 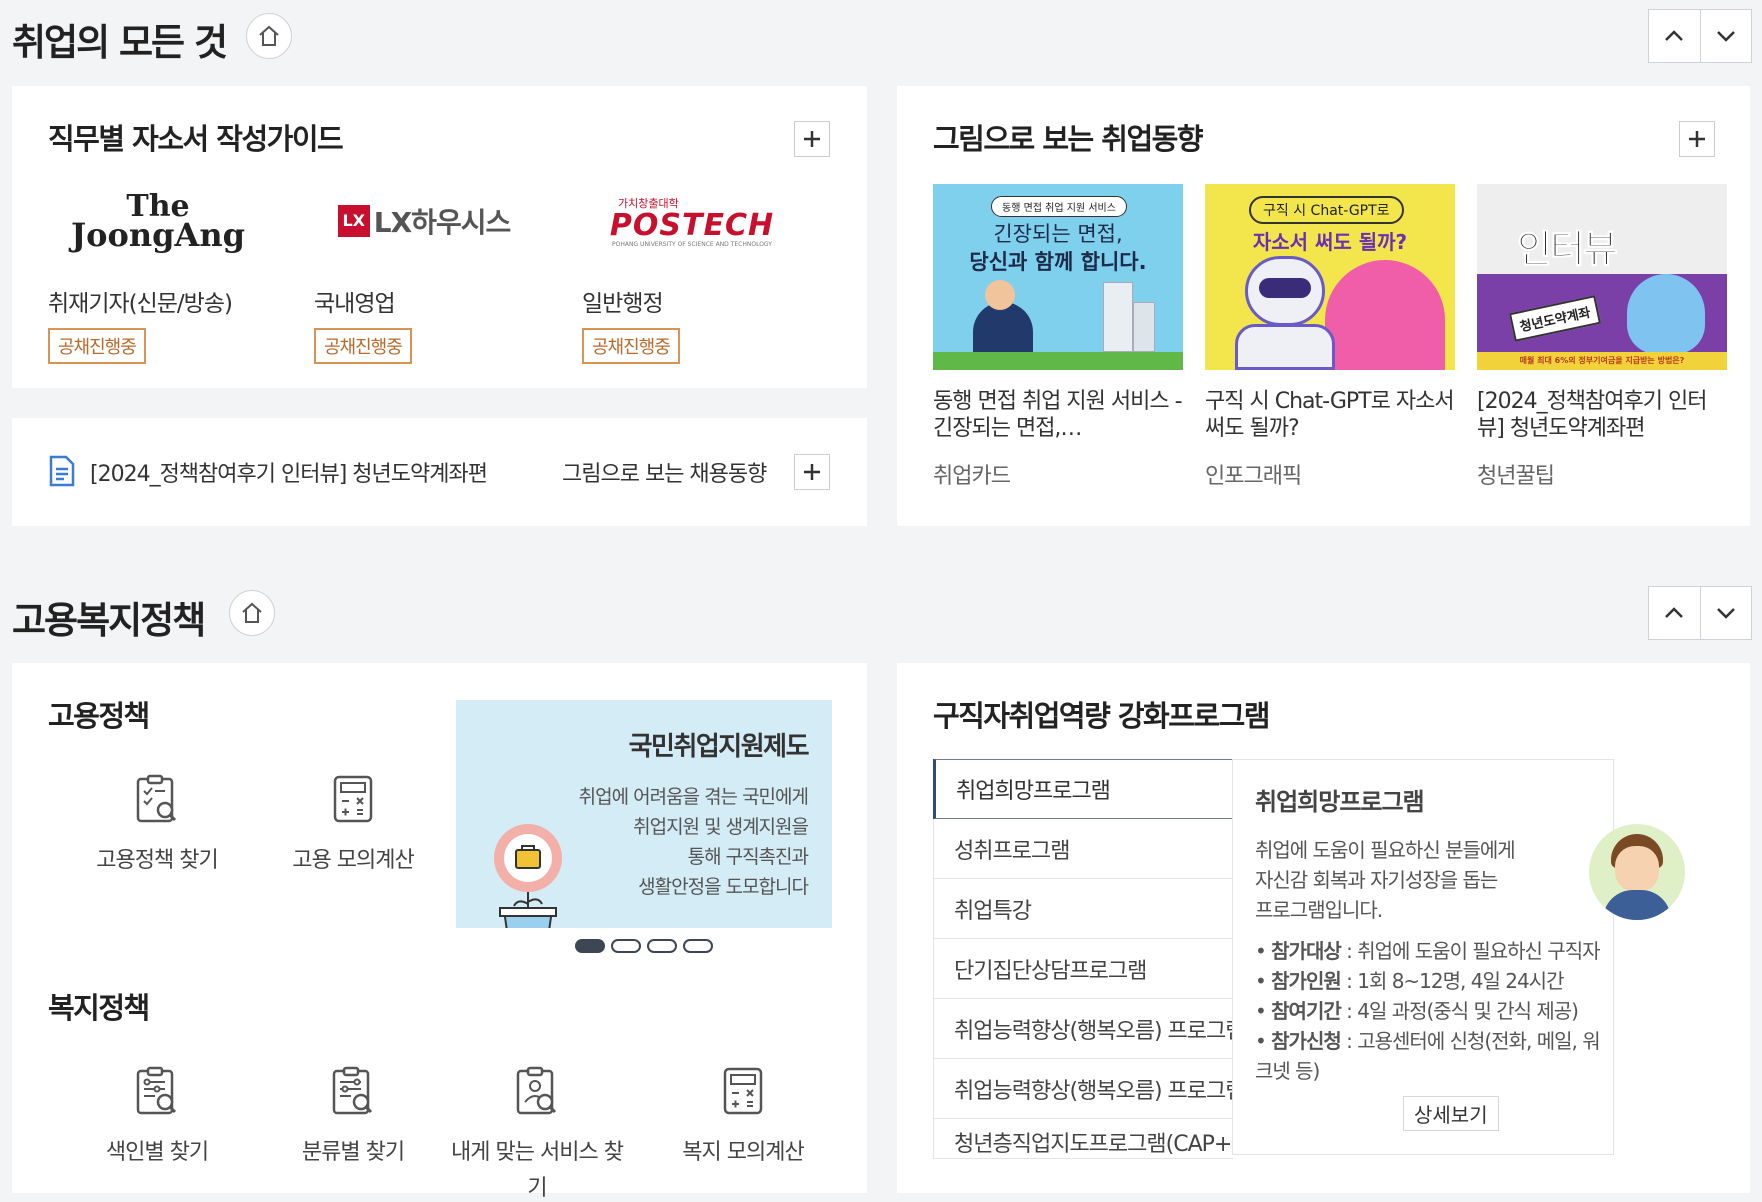 I want to click on plus-icon, so click(x=812, y=139).